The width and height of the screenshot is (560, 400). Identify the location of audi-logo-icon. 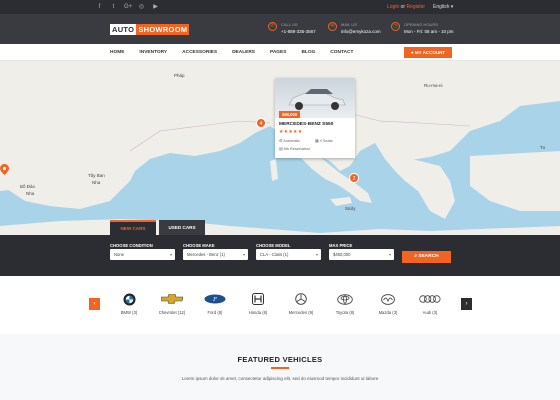
(430, 299).